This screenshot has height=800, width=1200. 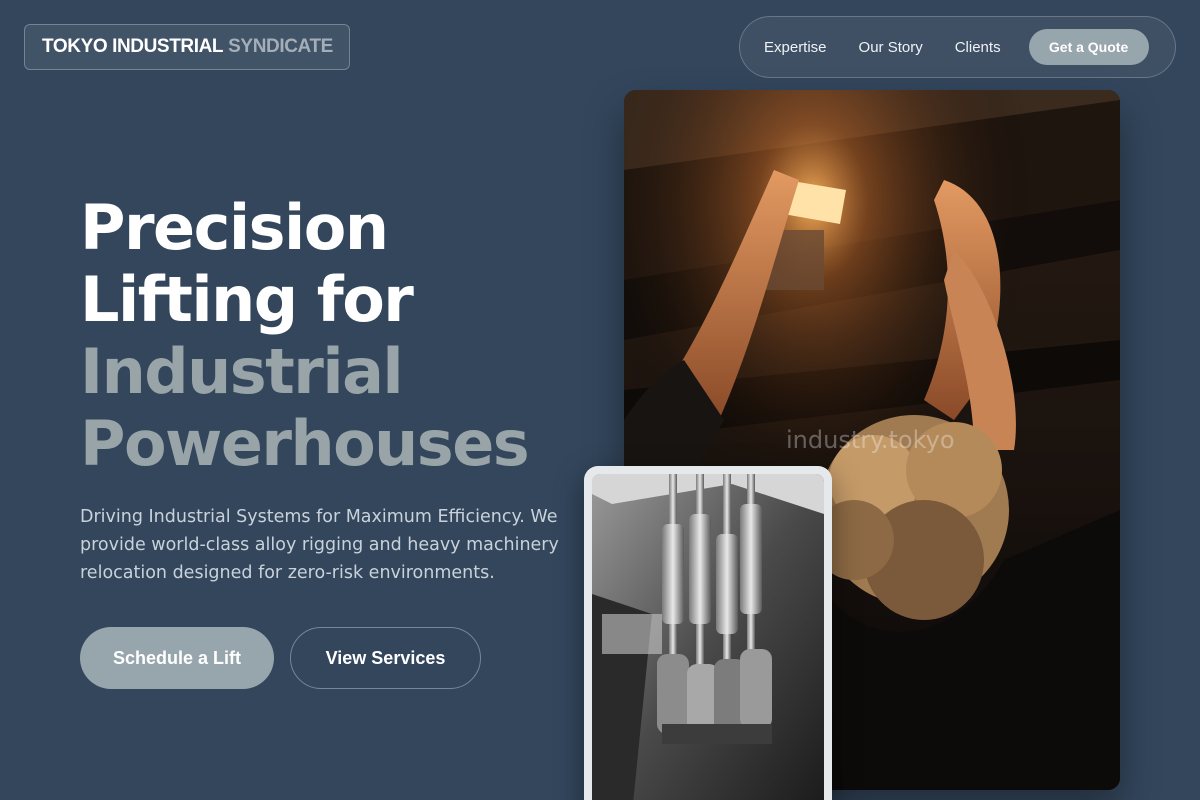 What do you see at coordinates (891, 47) in the screenshot?
I see `nav-link-our-story: Our Story` at bounding box center [891, 47].